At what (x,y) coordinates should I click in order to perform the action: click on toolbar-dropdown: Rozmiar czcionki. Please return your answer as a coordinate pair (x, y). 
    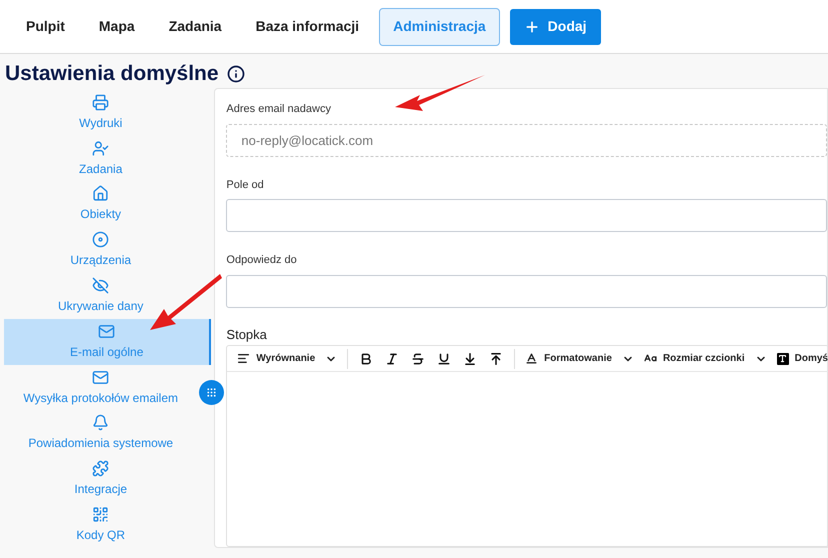
    Looking at the image, I should click on (705, 358).